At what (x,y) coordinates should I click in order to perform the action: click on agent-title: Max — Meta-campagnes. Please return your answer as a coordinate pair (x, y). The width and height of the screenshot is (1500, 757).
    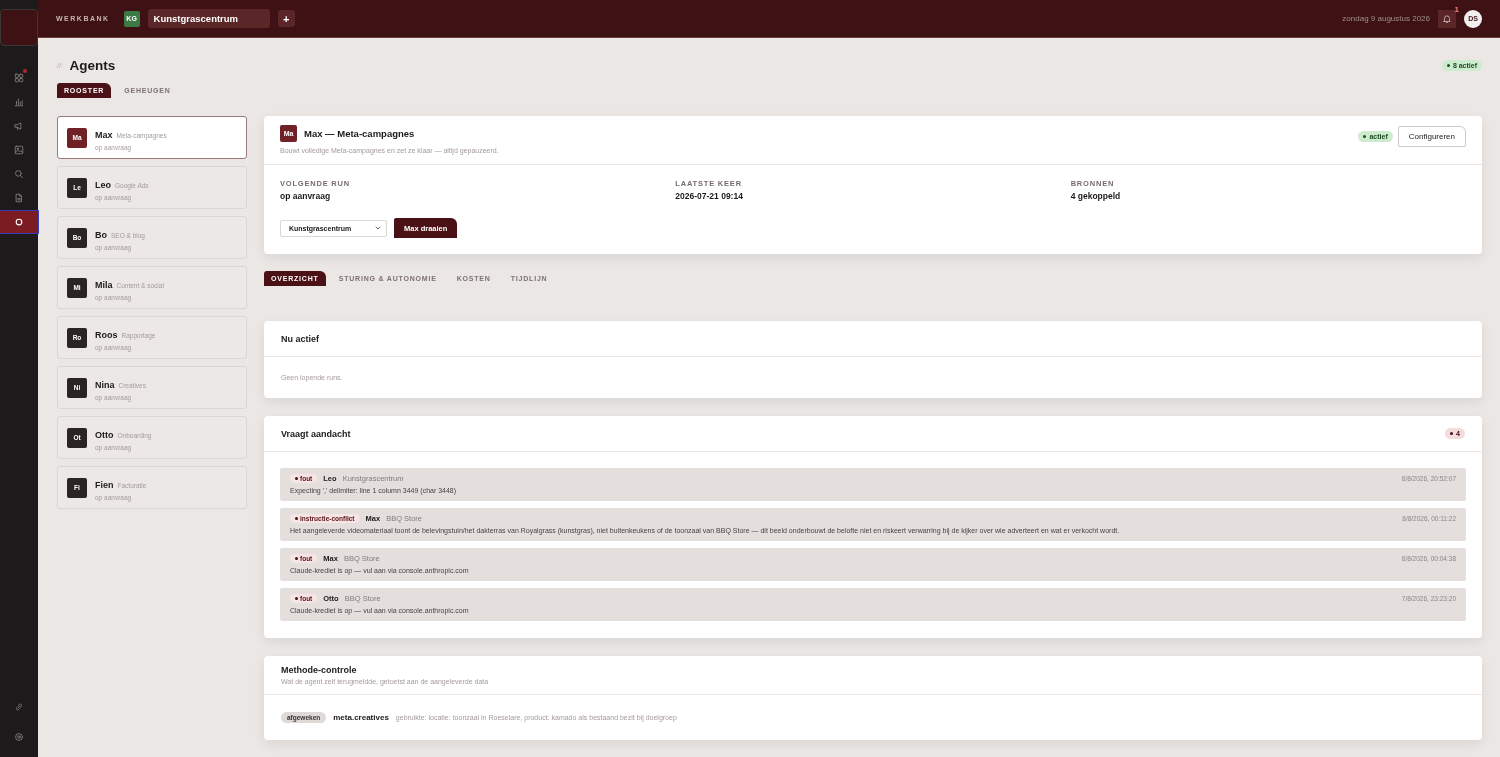
    Looking at the image, I should click on (359, 133).